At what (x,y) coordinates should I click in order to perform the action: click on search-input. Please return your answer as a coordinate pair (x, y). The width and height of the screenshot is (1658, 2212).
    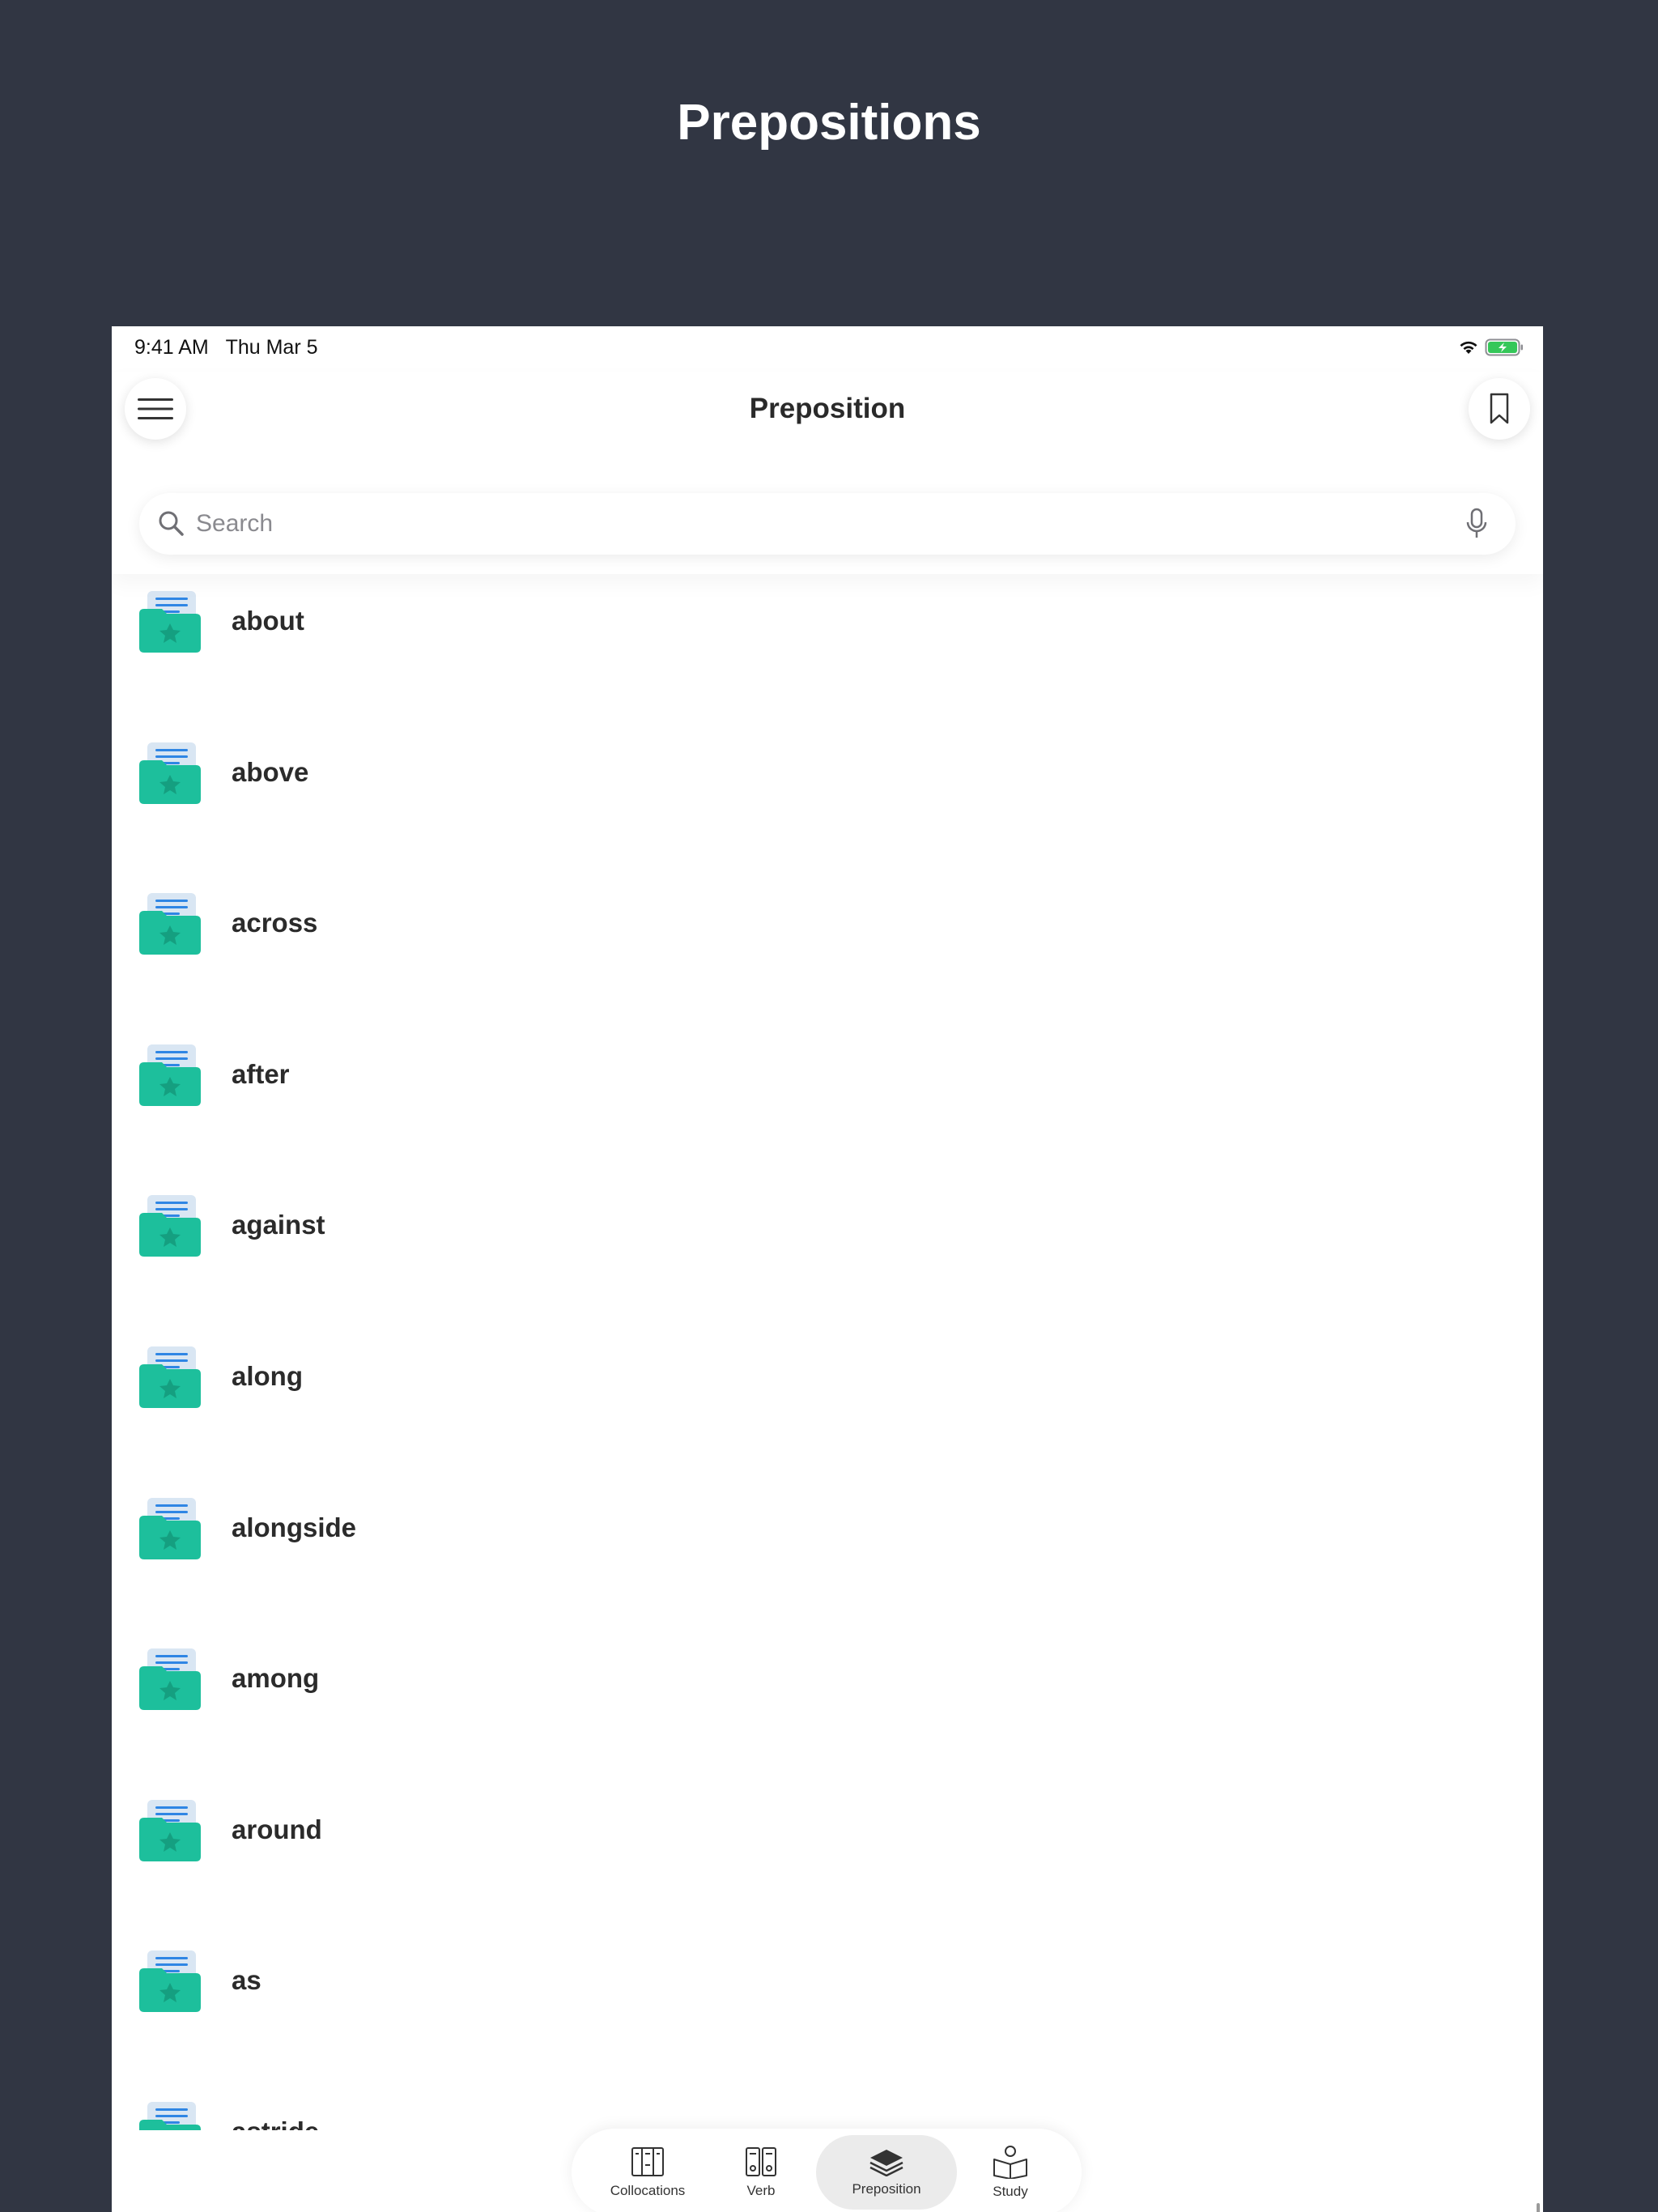
    Looking at the image, I should click on (819, 524).